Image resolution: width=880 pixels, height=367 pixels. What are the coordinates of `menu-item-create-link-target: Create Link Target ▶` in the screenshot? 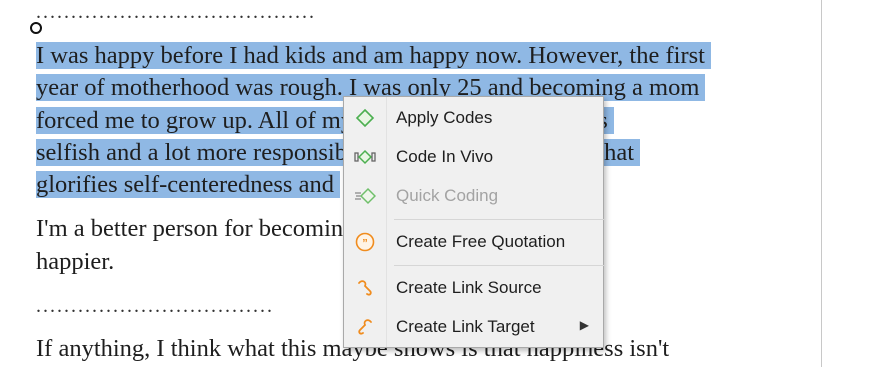 It's located at (473, 327).